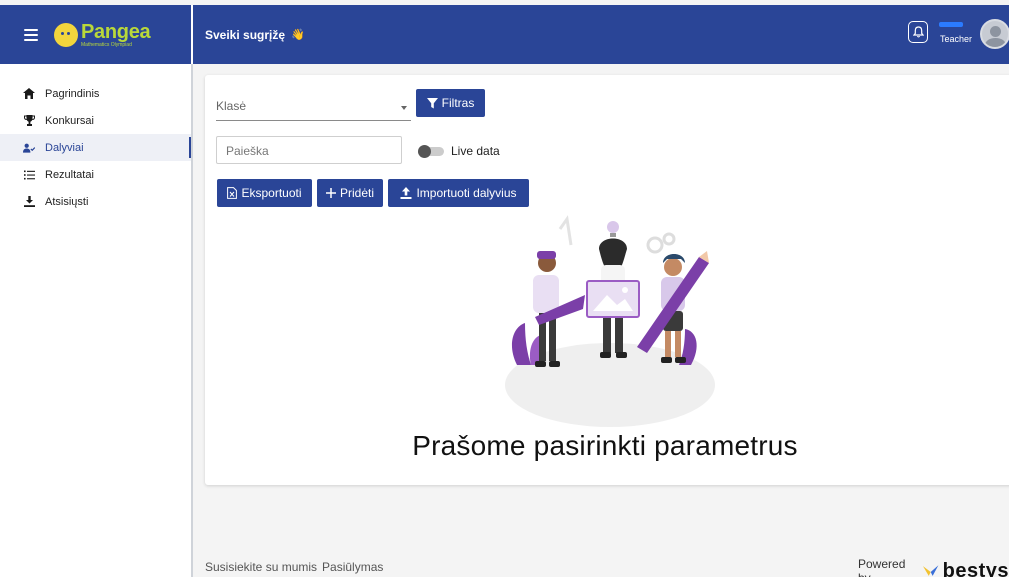  Describe the element at coordinates (231, 106) in the screenshot. I see `class-select-placeholder: Klasė` at that location.